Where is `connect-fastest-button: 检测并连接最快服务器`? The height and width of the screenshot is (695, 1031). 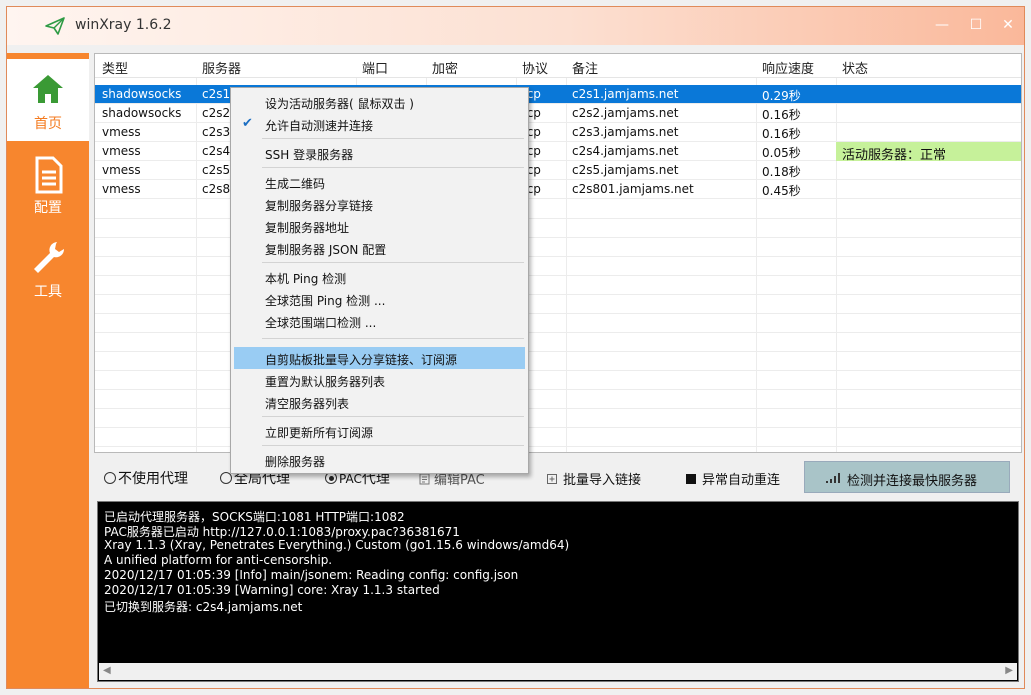
connect-fastest-button: 检测并连接最快服务器 is located at coordinates (907, 477).